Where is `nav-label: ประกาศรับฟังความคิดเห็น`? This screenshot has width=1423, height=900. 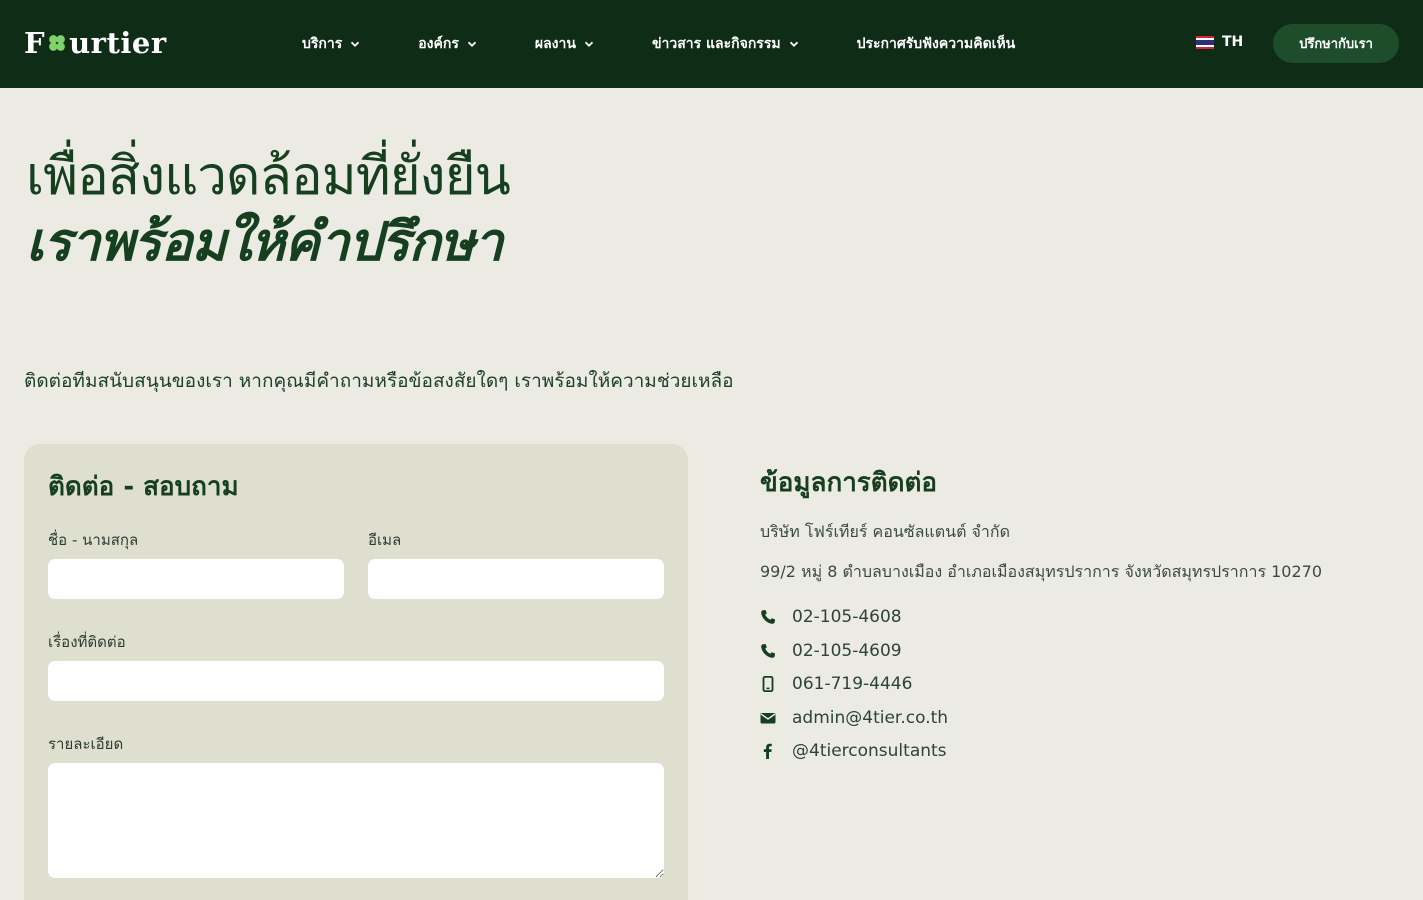
nav-label: ประกาศรับฟังความคิดเห็น is located at coordinates (936, 44).